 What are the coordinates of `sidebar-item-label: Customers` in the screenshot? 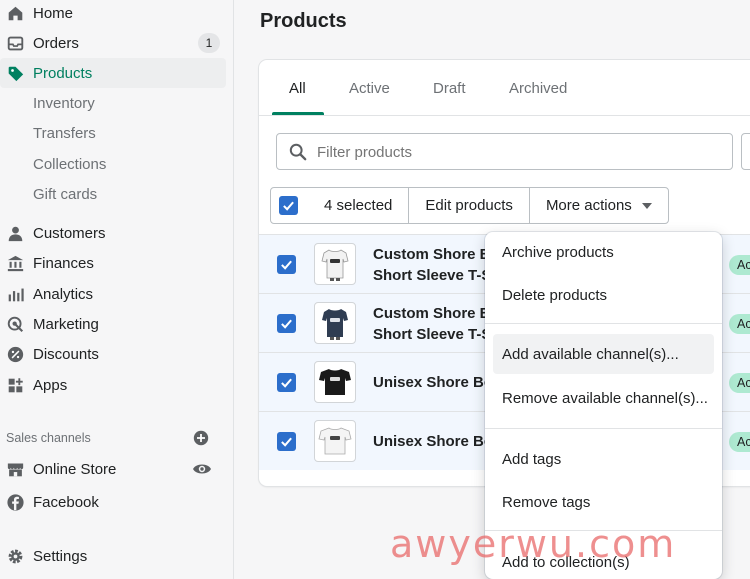 It's located at (69, 233).